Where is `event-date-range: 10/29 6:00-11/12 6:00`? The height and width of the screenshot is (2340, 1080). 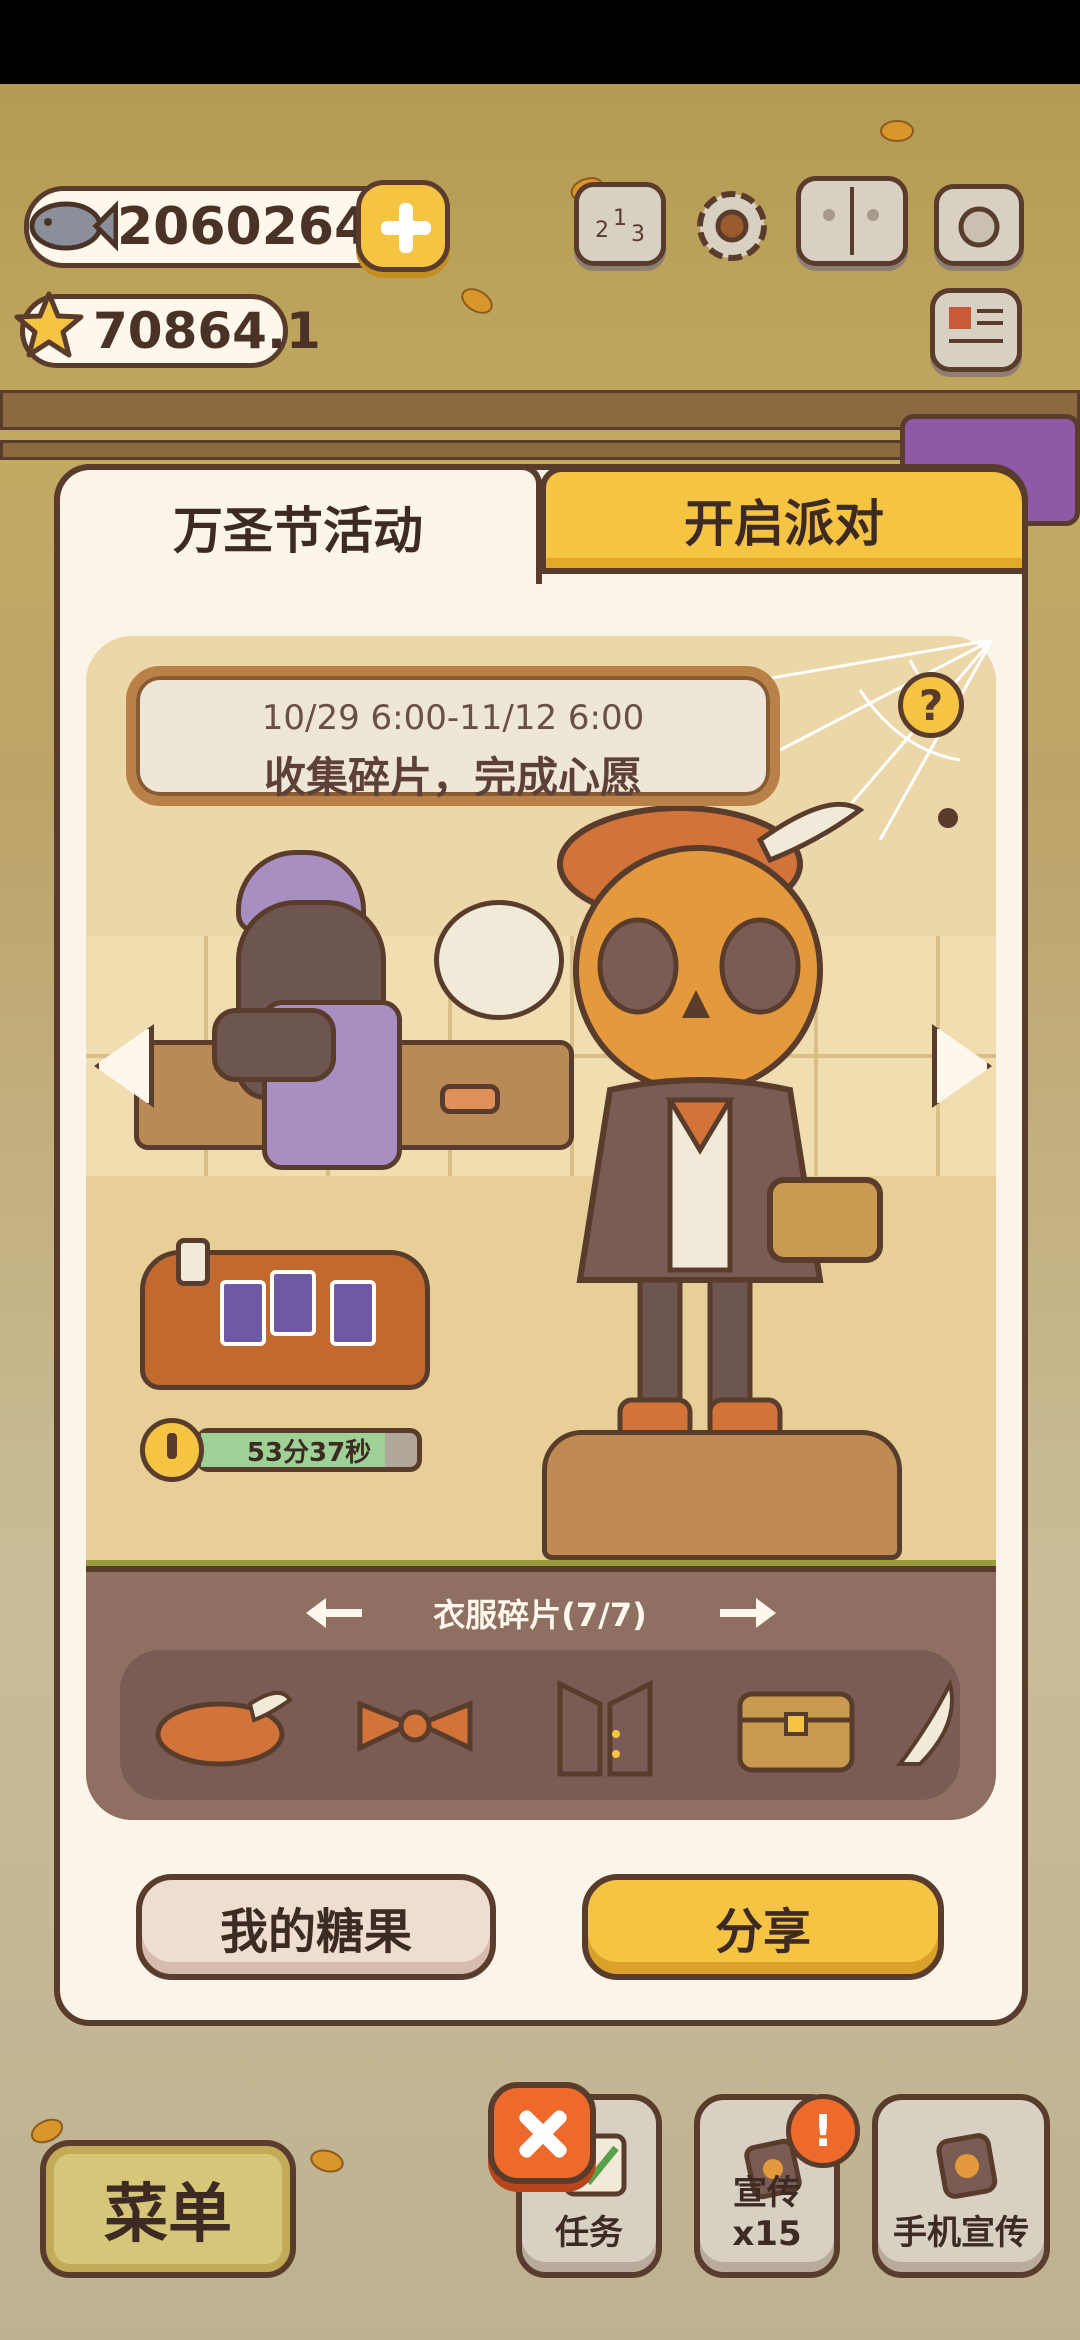 event-date-range: 10/29 6:00-11/12 6:00 is located at coordinates (453, 718).